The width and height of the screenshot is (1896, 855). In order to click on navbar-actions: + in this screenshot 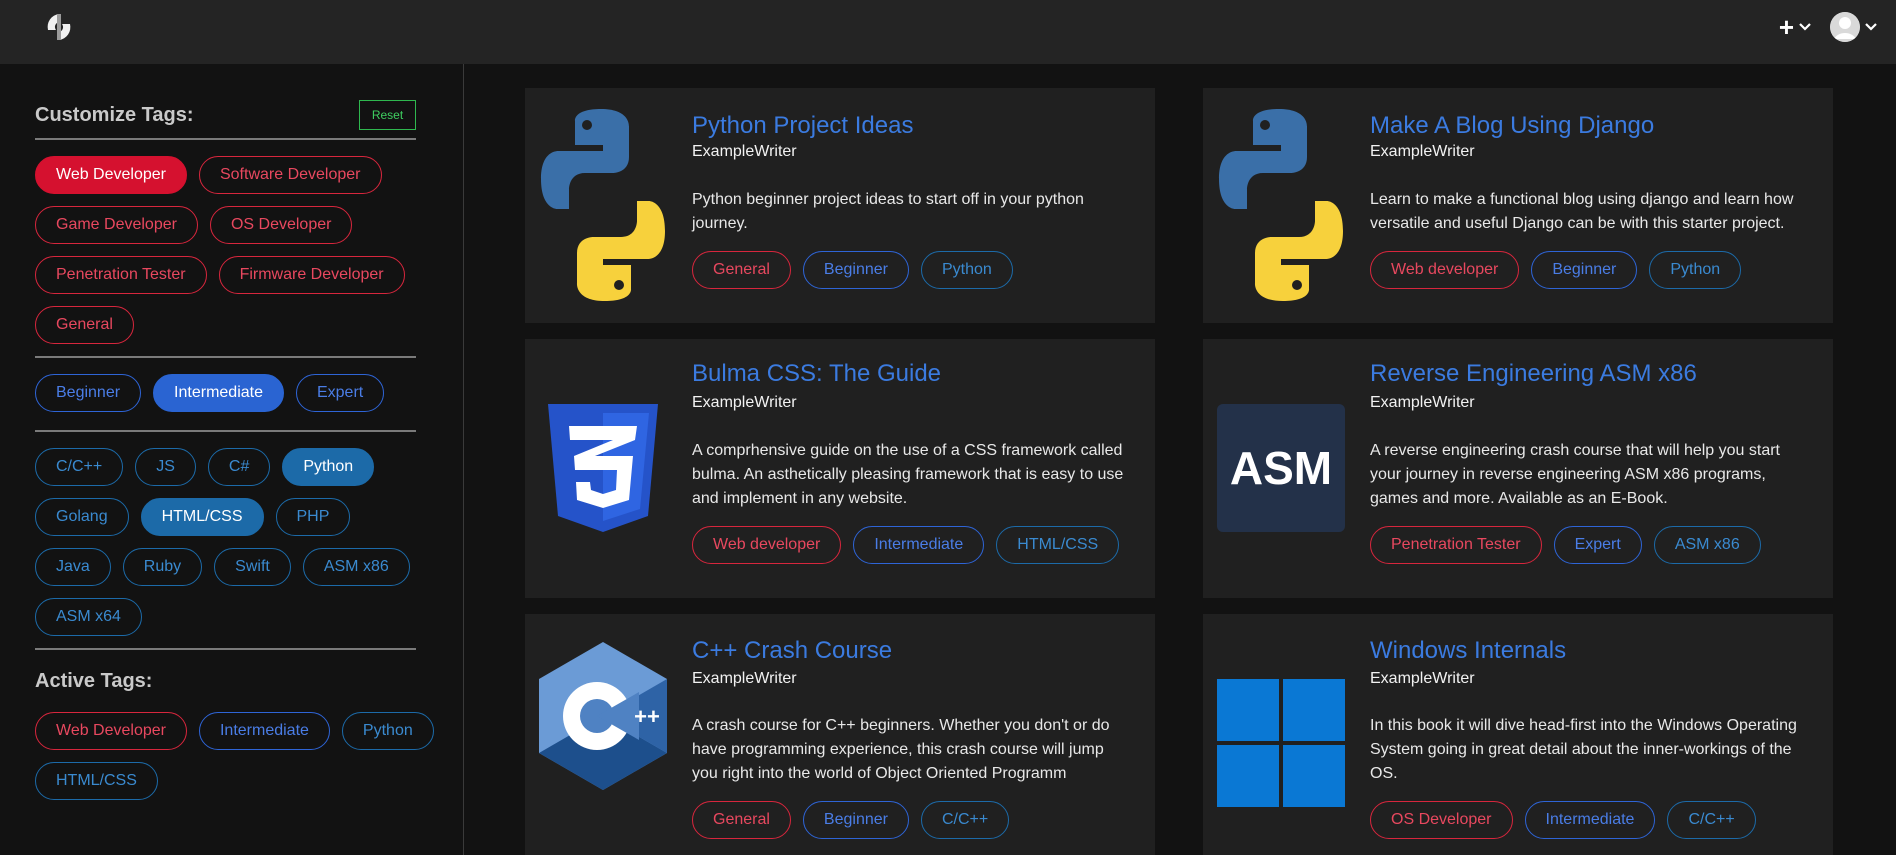, I will do `click(1828, 27)`.